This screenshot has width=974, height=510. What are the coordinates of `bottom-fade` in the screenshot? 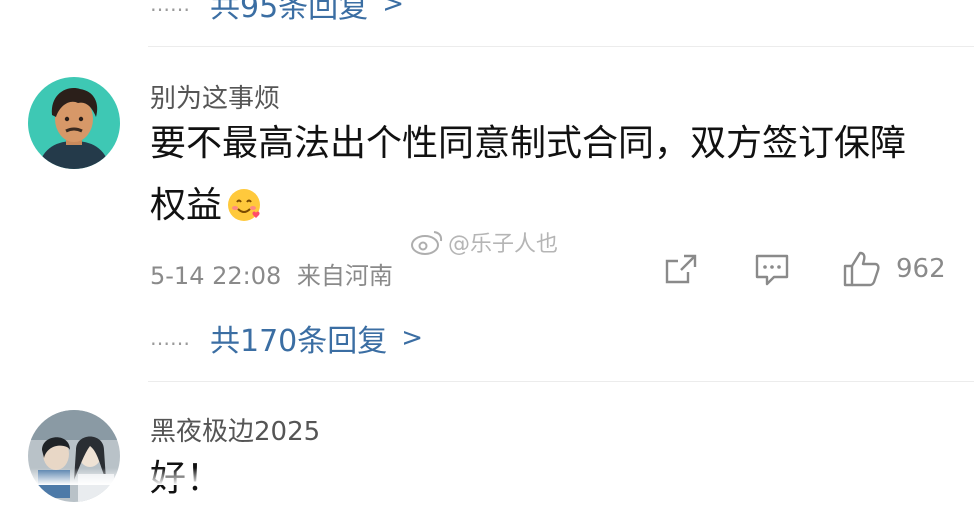 It's located at (487, 476).